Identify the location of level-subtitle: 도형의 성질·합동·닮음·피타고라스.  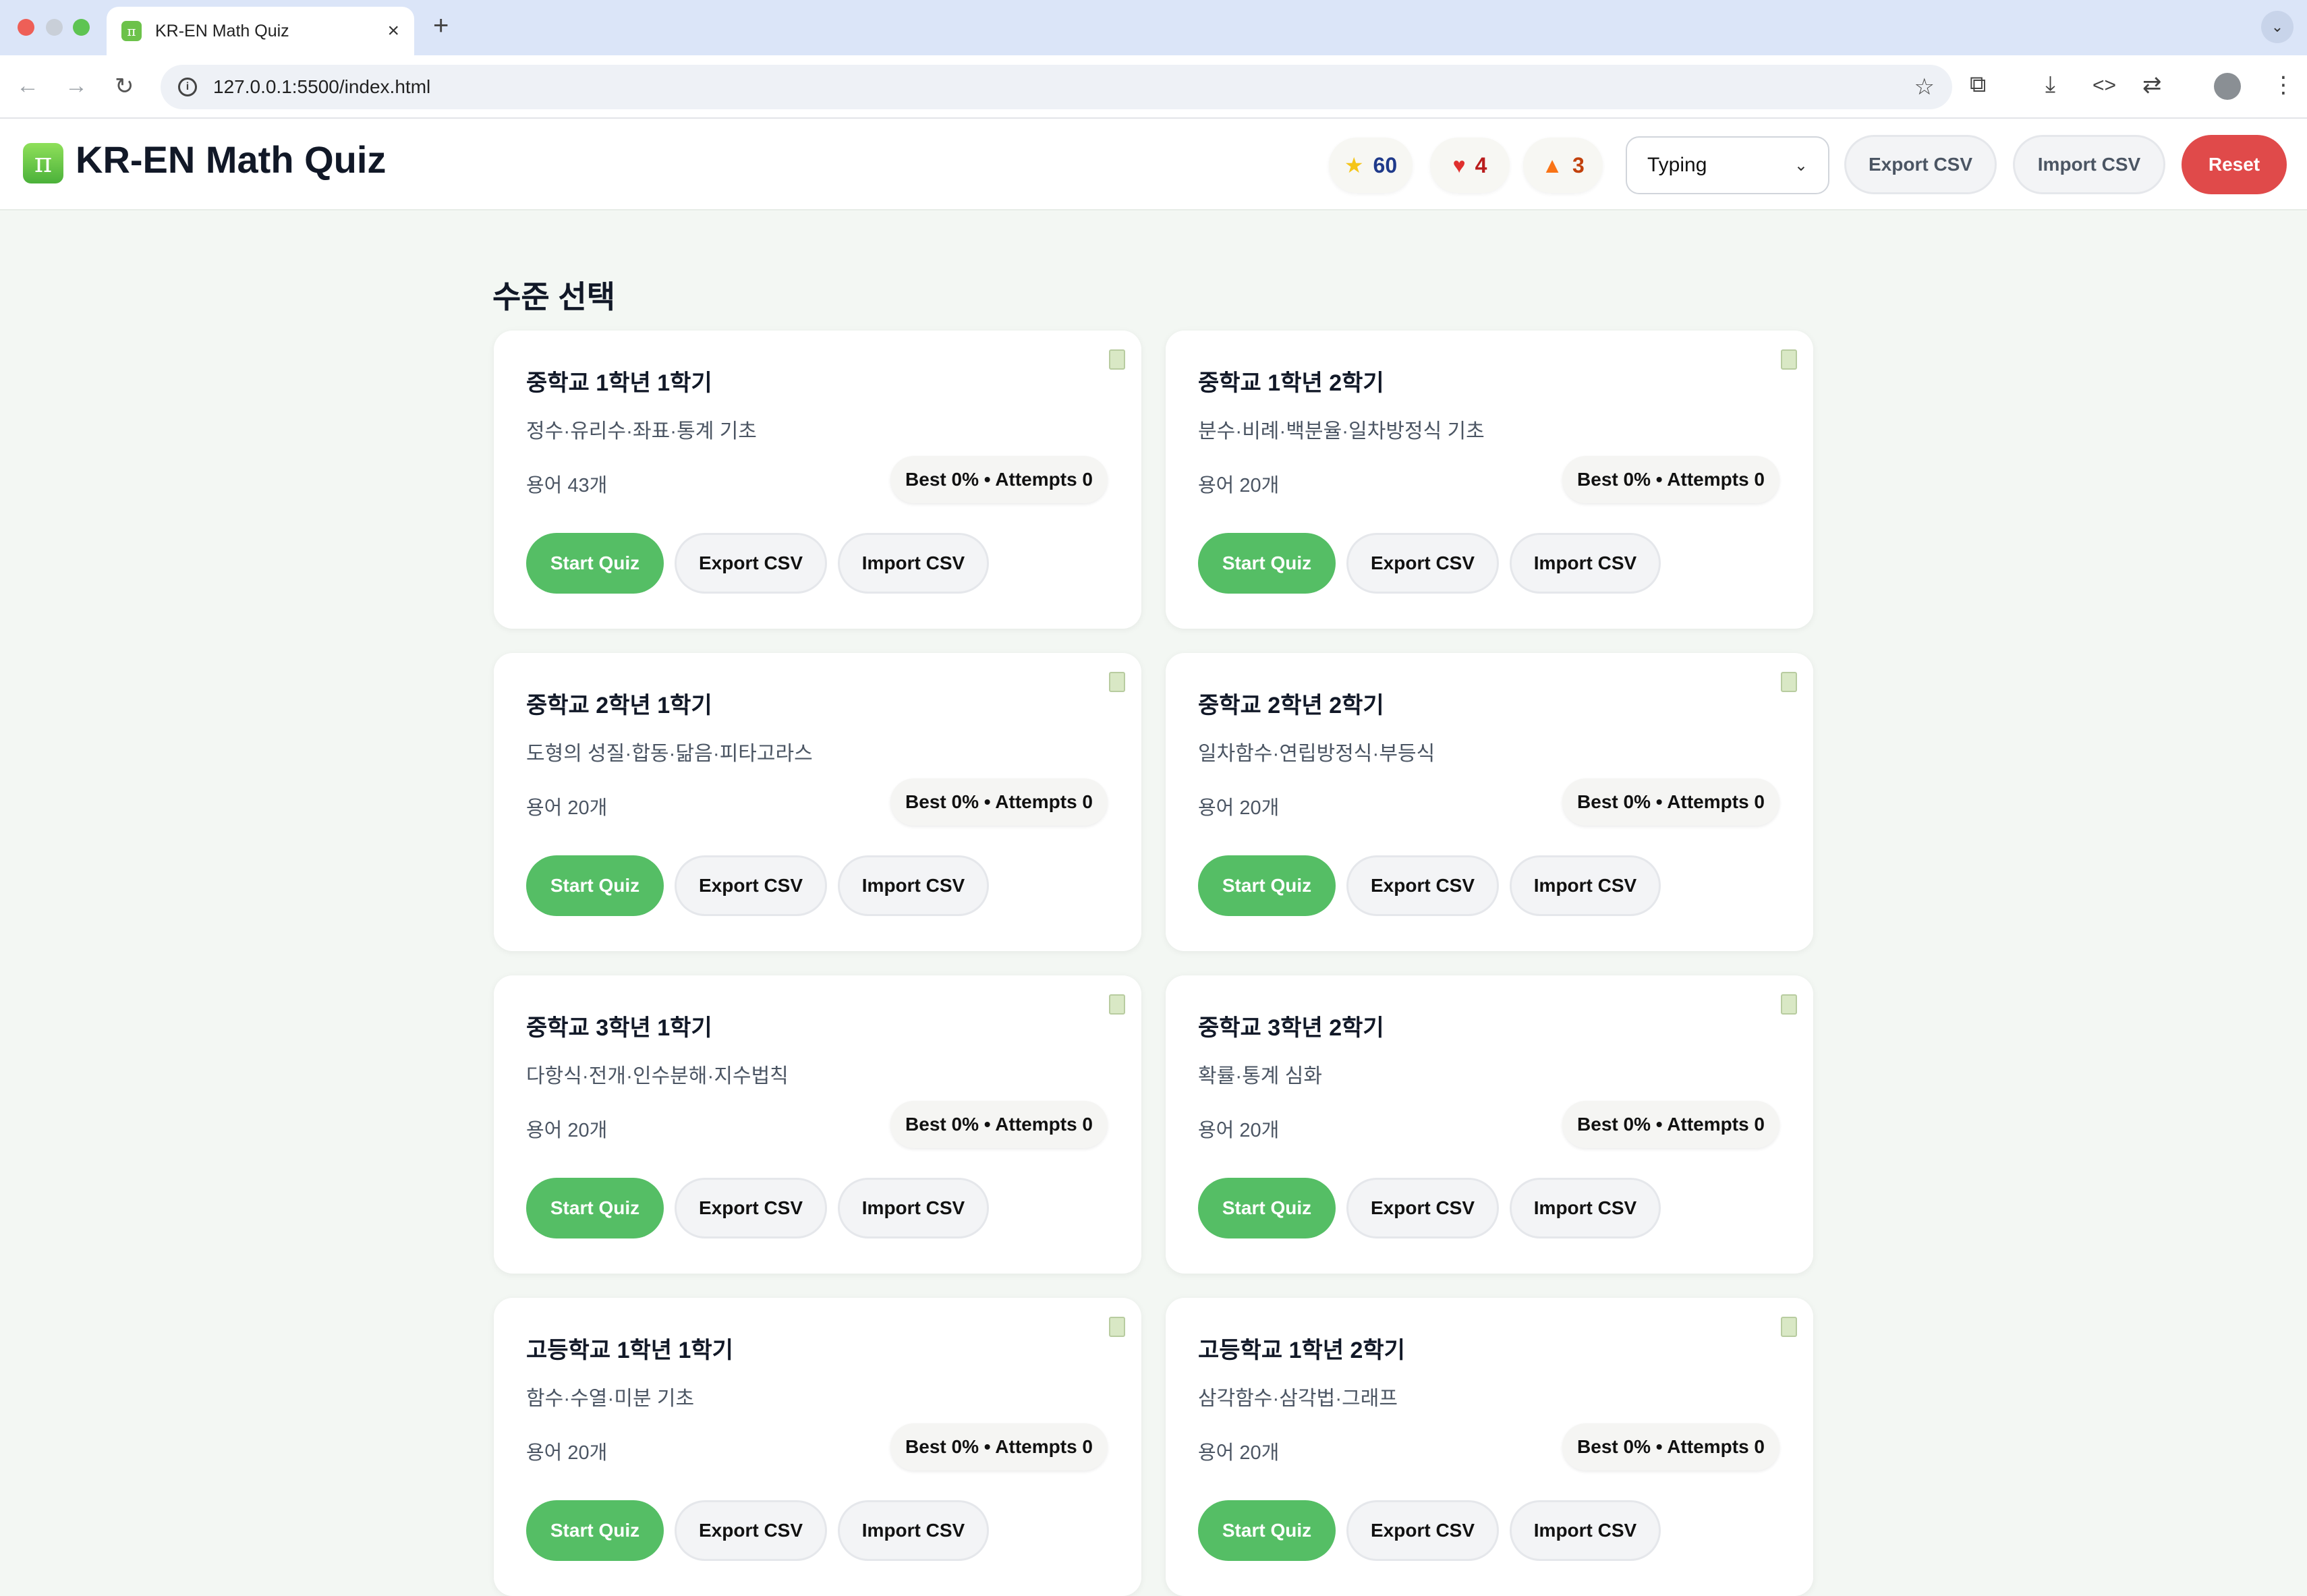
(669, 754).